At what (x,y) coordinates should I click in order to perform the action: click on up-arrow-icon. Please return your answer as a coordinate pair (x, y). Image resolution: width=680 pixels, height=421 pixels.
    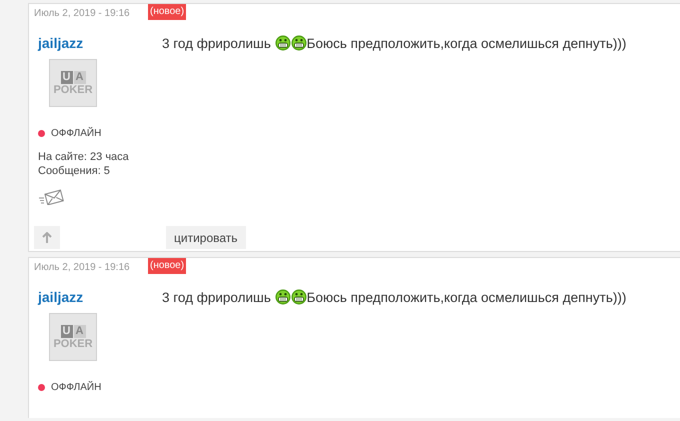
    Looking at the image, I should click on (47, 237).